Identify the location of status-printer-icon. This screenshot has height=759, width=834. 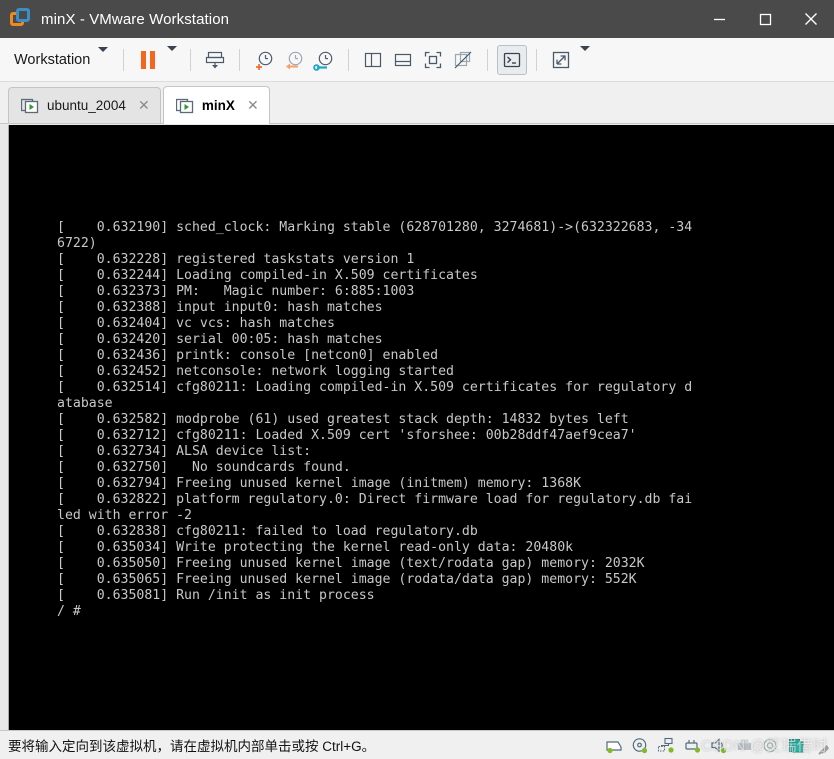
(744, 745).